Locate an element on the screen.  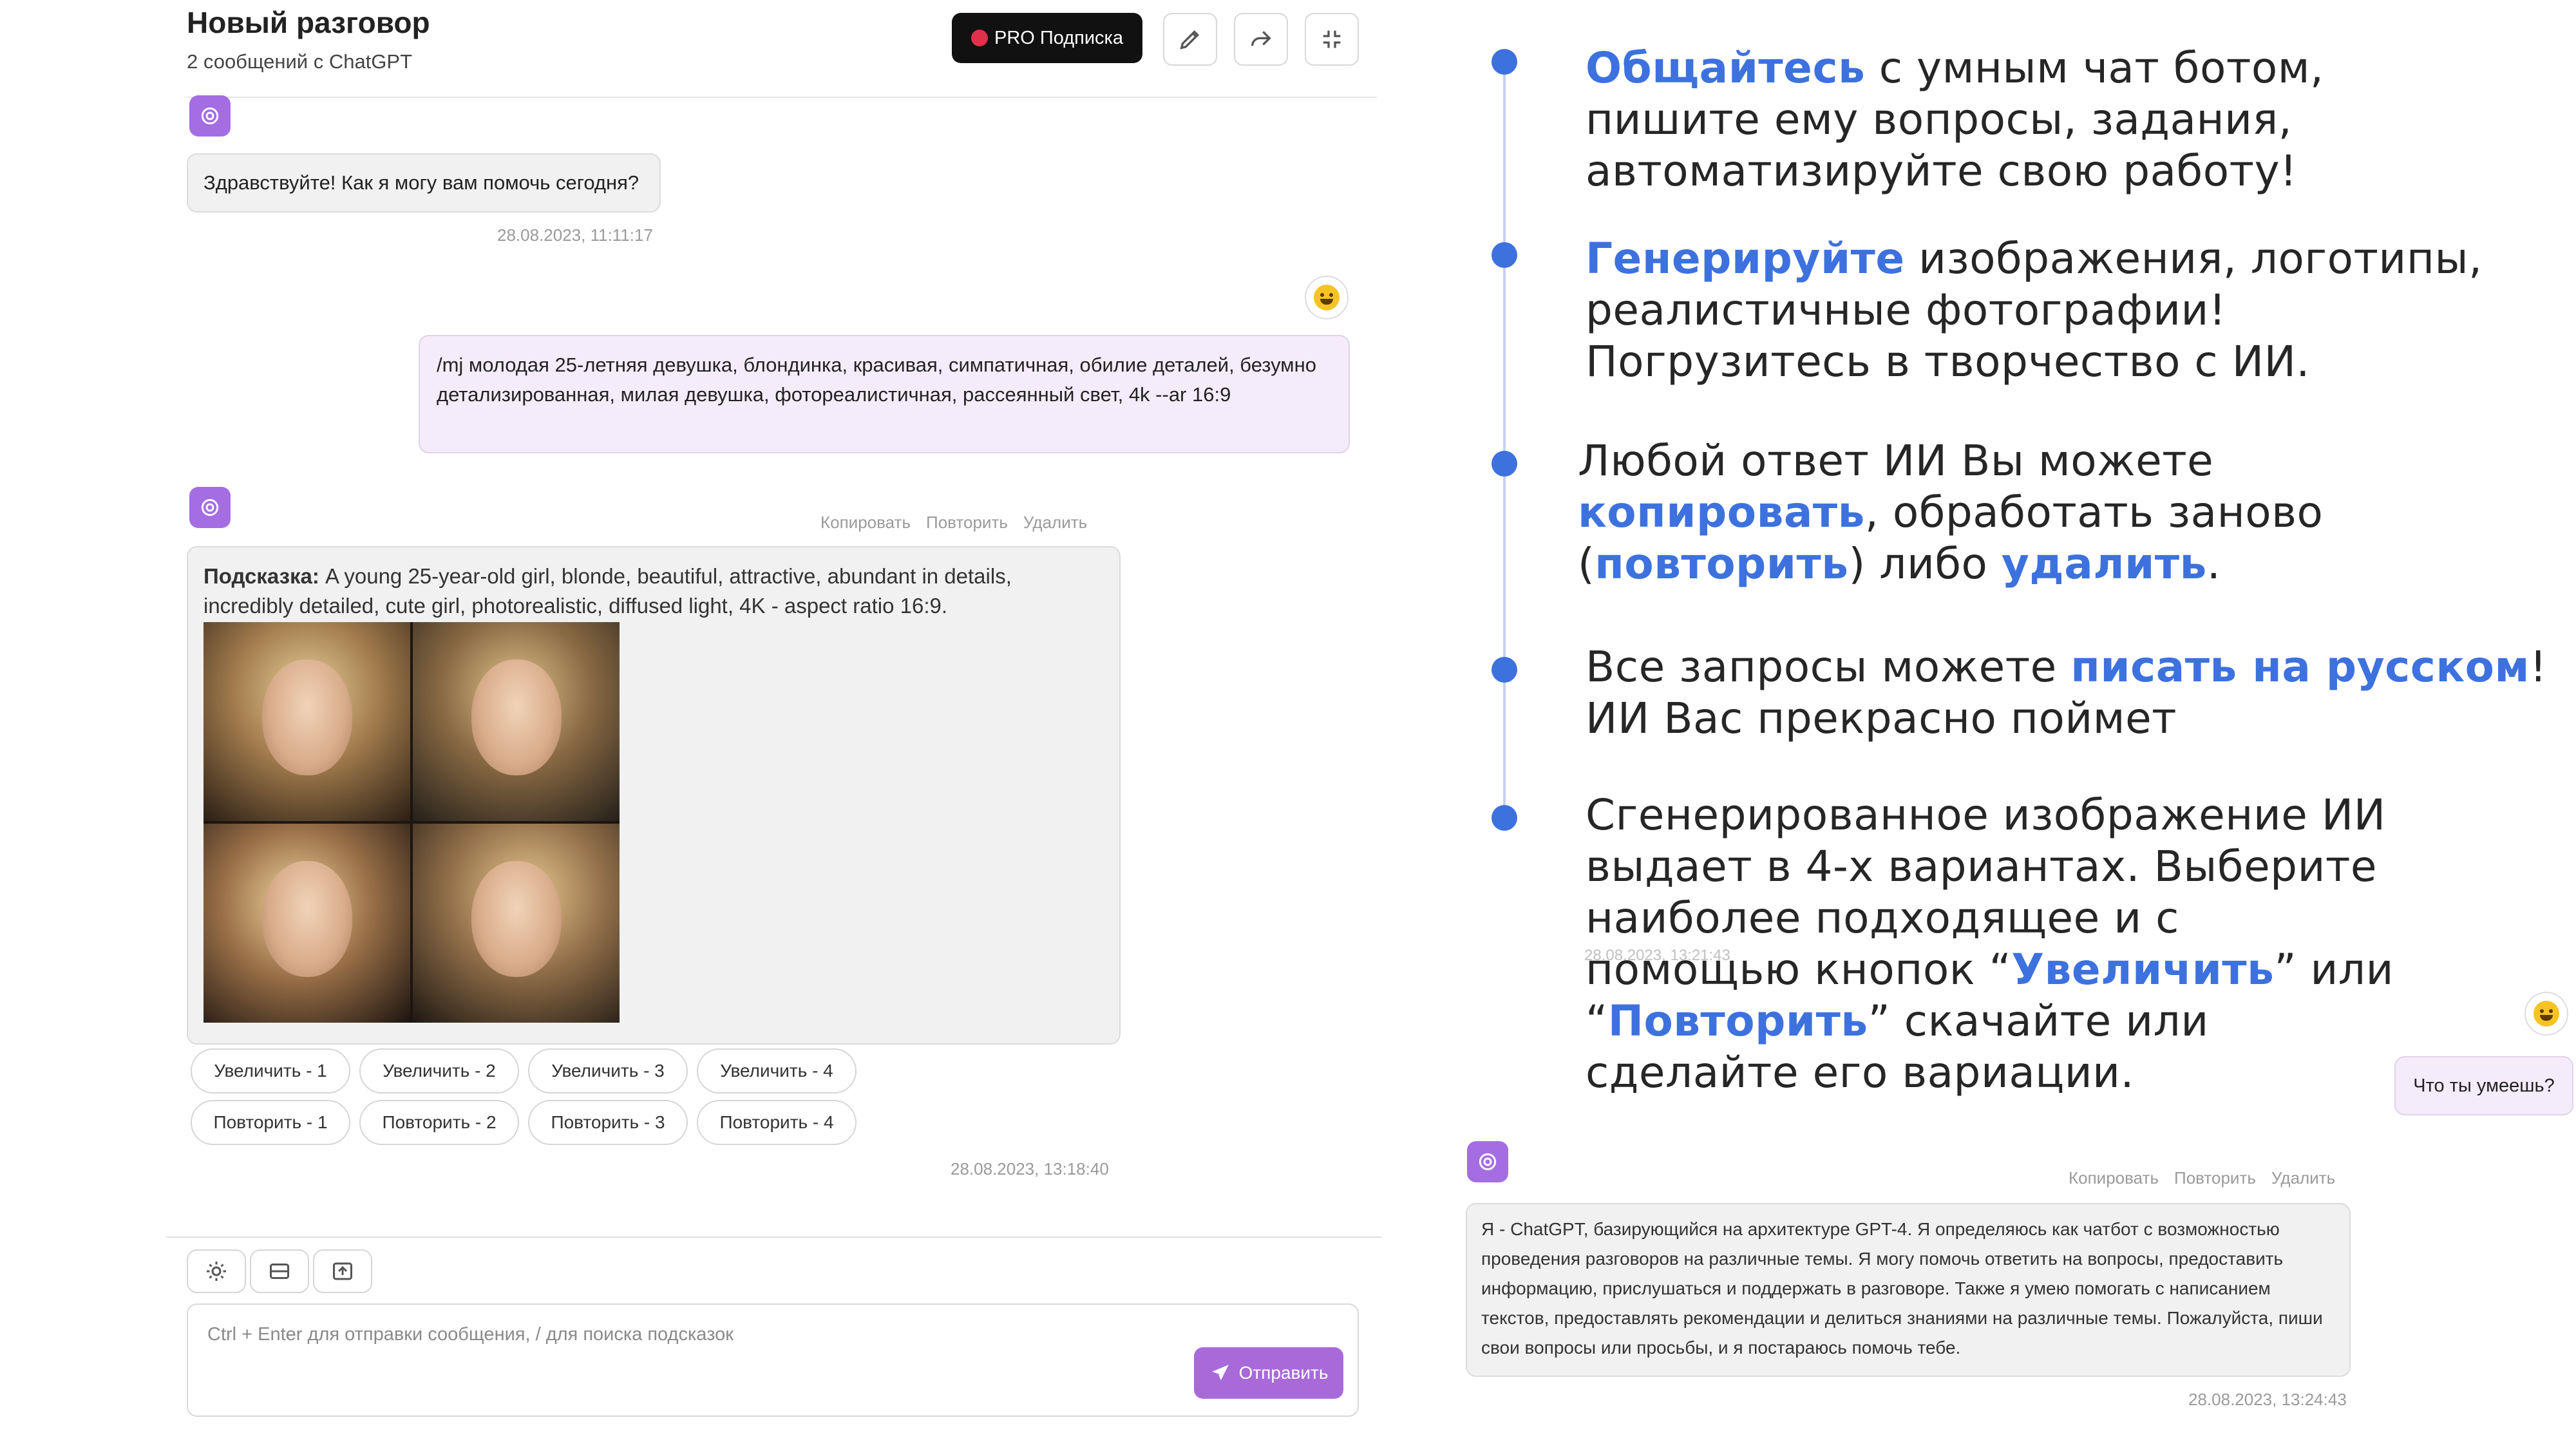
sun-icon is located at coordinates (216, 1271).